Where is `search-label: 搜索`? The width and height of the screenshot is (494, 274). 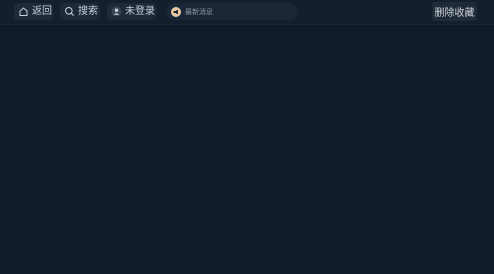
search-label: 搜索 is located at coordinates (88, 11).